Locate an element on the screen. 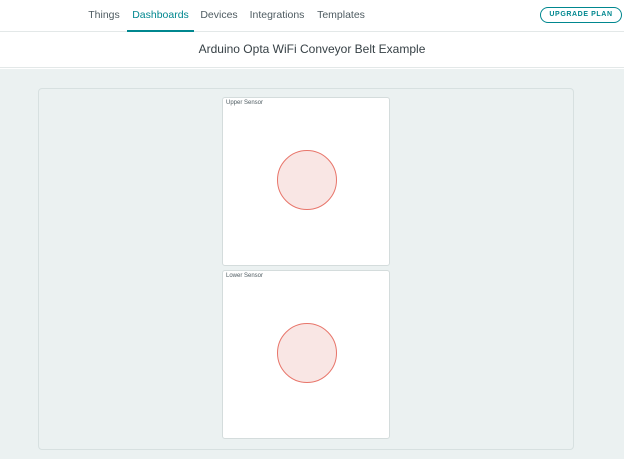 Image resolution: width=624 pixels, height=459 pixels. tab-things: Things is located at coordinates (104, 15).